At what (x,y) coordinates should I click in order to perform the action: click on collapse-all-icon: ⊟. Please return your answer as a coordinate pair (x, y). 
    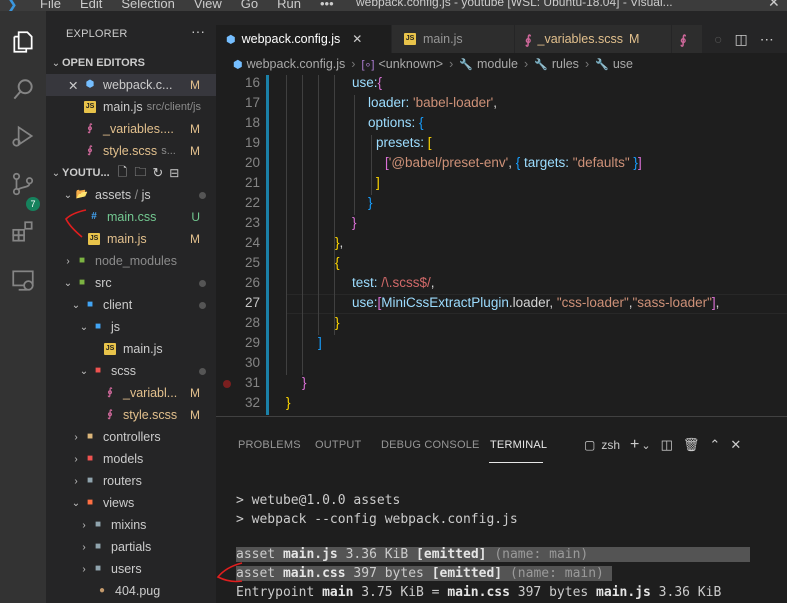
    Looking at the image, I should click on (174, 173).